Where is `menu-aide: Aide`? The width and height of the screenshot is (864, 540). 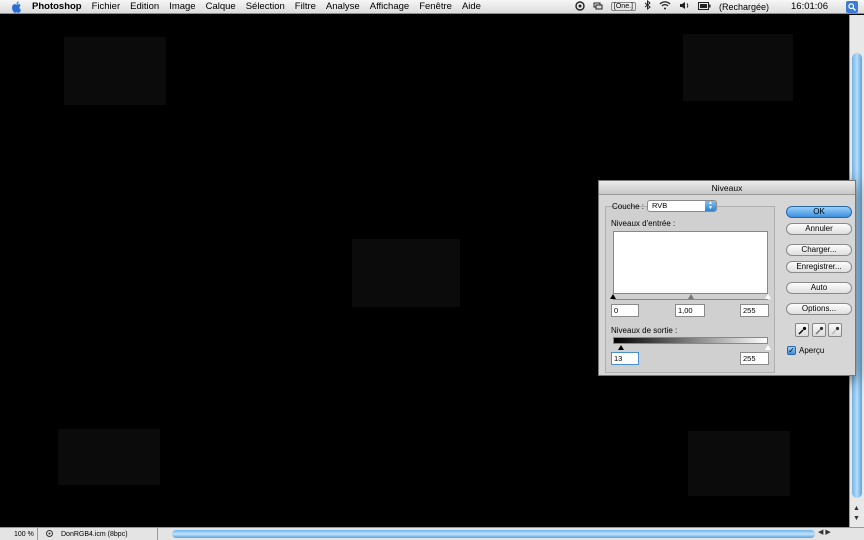 menu-aide: Aide is located at coordinates (471, 6).